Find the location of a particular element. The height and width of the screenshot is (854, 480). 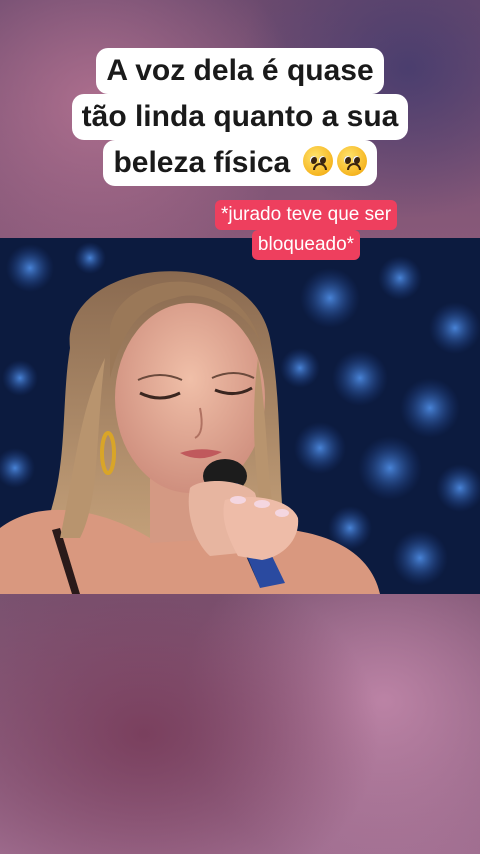

note-overlay: *jurado teve que ser bloqueado* is located at coordinates (306, 230).